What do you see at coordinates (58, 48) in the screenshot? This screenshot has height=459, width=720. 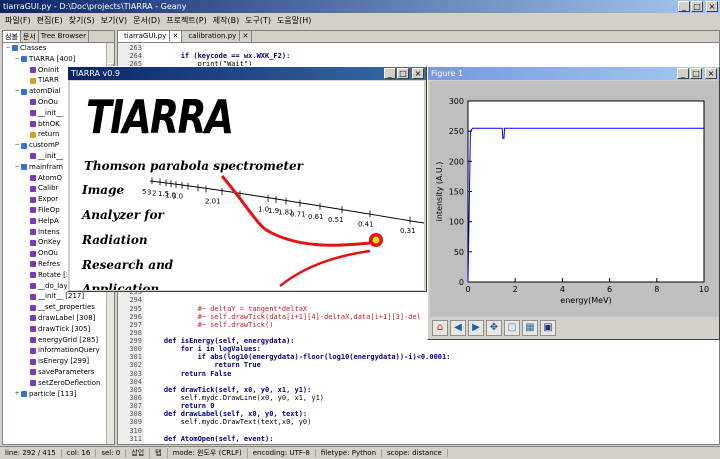 I see `sidebar-tree-item: − Classes` at bounding box center [58, 48].